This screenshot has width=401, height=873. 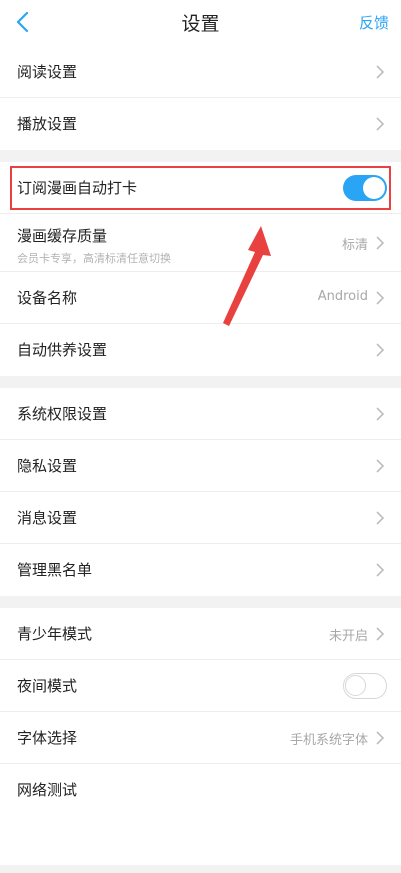 What do you see at coordinates (200, 634) in the screenshot?
I see `settings-row-teen-mode: 青少年模式 未开启` at bounding box center [200, 634].